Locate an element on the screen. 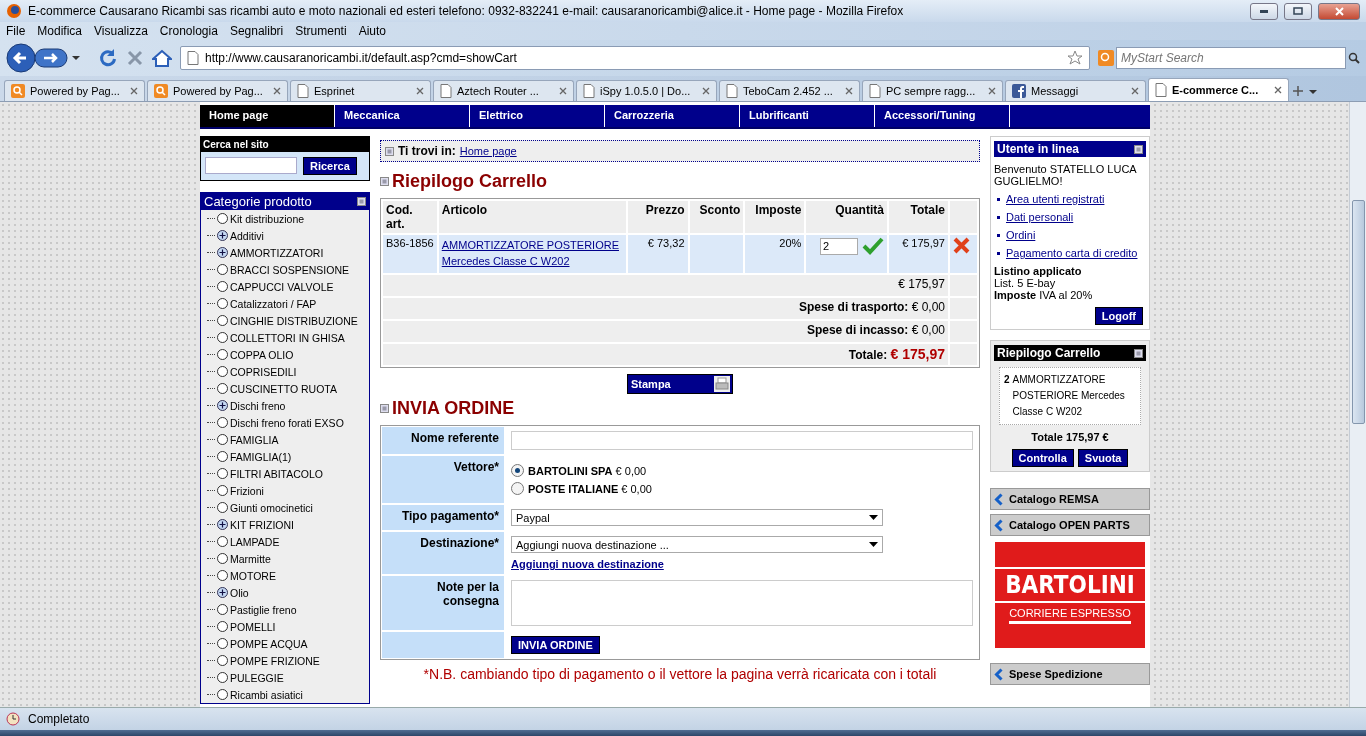  menu-item: Cronologia is located at coordinates (188, 31).